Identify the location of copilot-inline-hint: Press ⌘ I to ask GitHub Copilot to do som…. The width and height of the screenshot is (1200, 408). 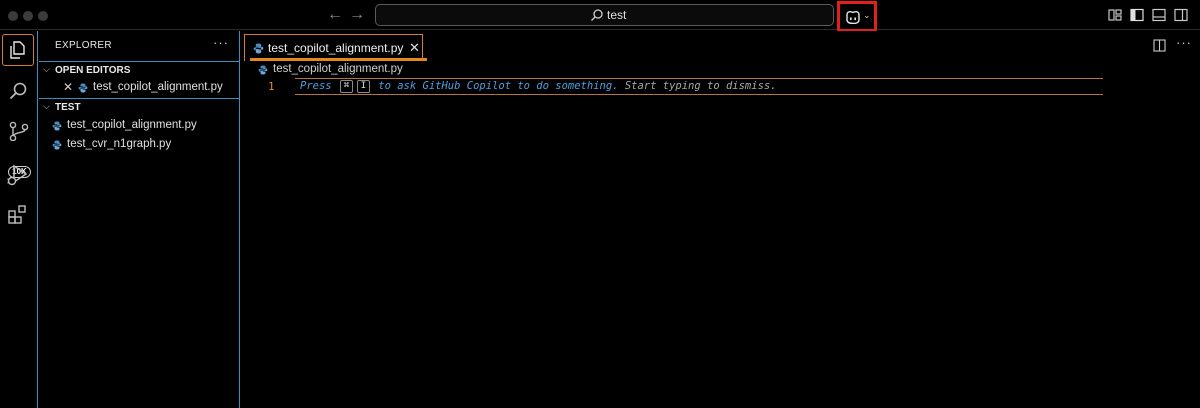
(538, 86).